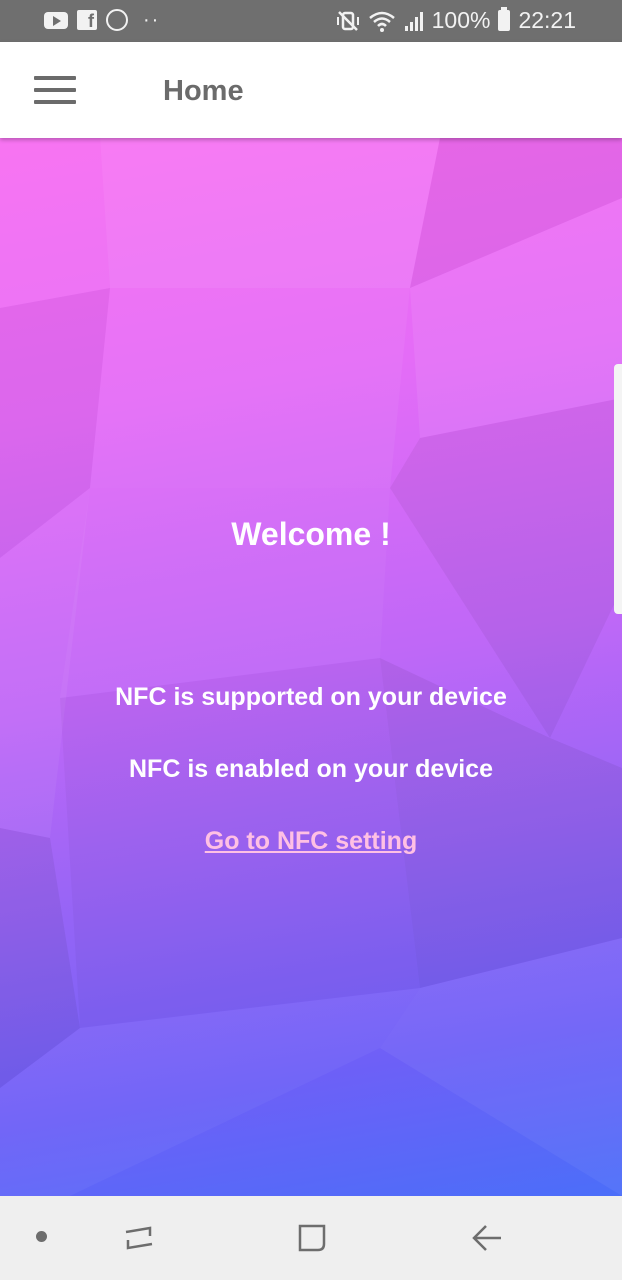 Image resolution: width=622 pixels, height=1280 pixels. Describe the element at coordinates (139, 1238) in the screenshot. I see `recent-apps-icon` at that location.